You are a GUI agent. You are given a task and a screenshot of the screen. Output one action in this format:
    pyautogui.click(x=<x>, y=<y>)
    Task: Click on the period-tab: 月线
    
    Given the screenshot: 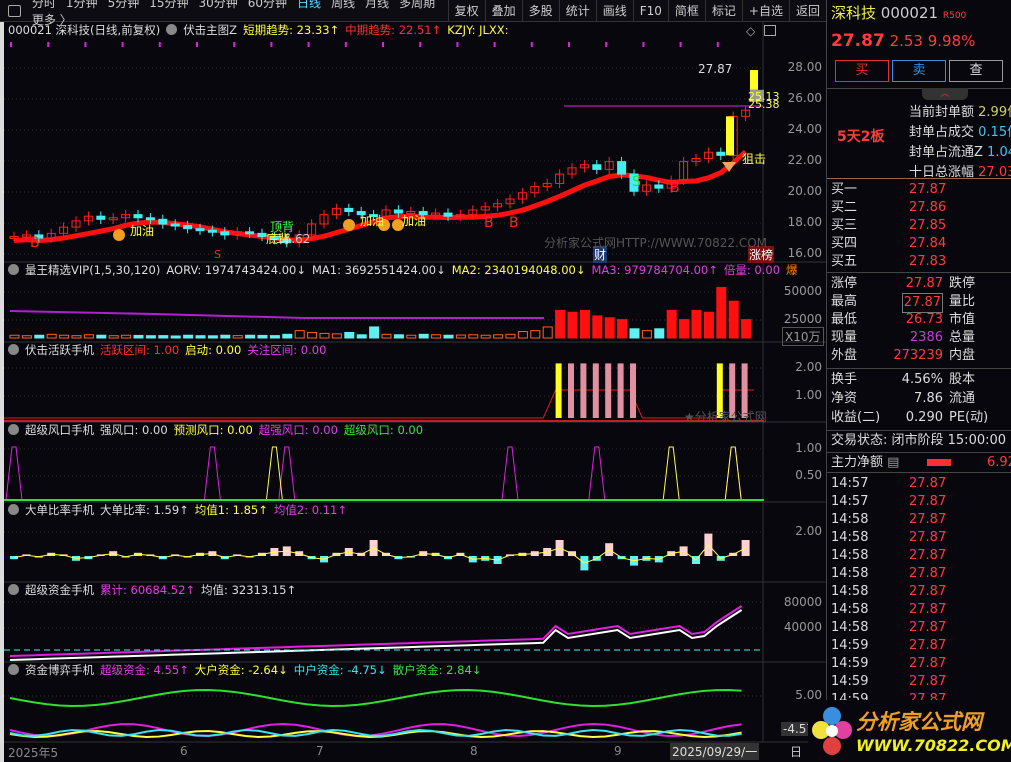 What is the action you would take?
    pyautogui.click(x=377, y=5)
    